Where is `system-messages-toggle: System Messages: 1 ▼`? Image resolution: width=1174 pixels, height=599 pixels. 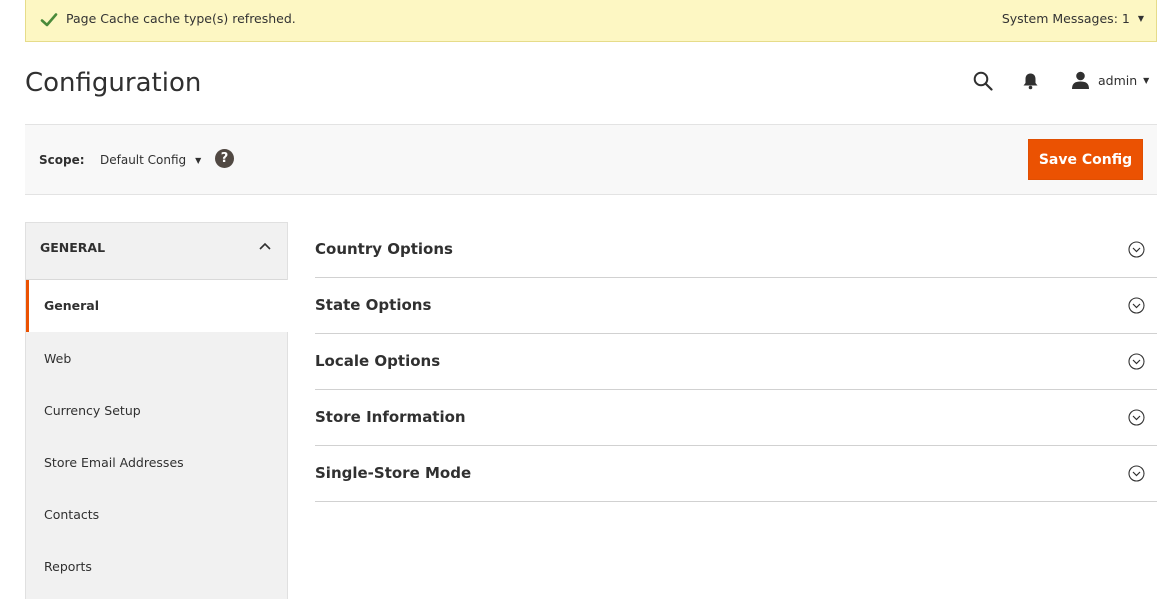 system-messages-toggle: System Messages: 1 ▼ is located at coordinates (1073, 18).